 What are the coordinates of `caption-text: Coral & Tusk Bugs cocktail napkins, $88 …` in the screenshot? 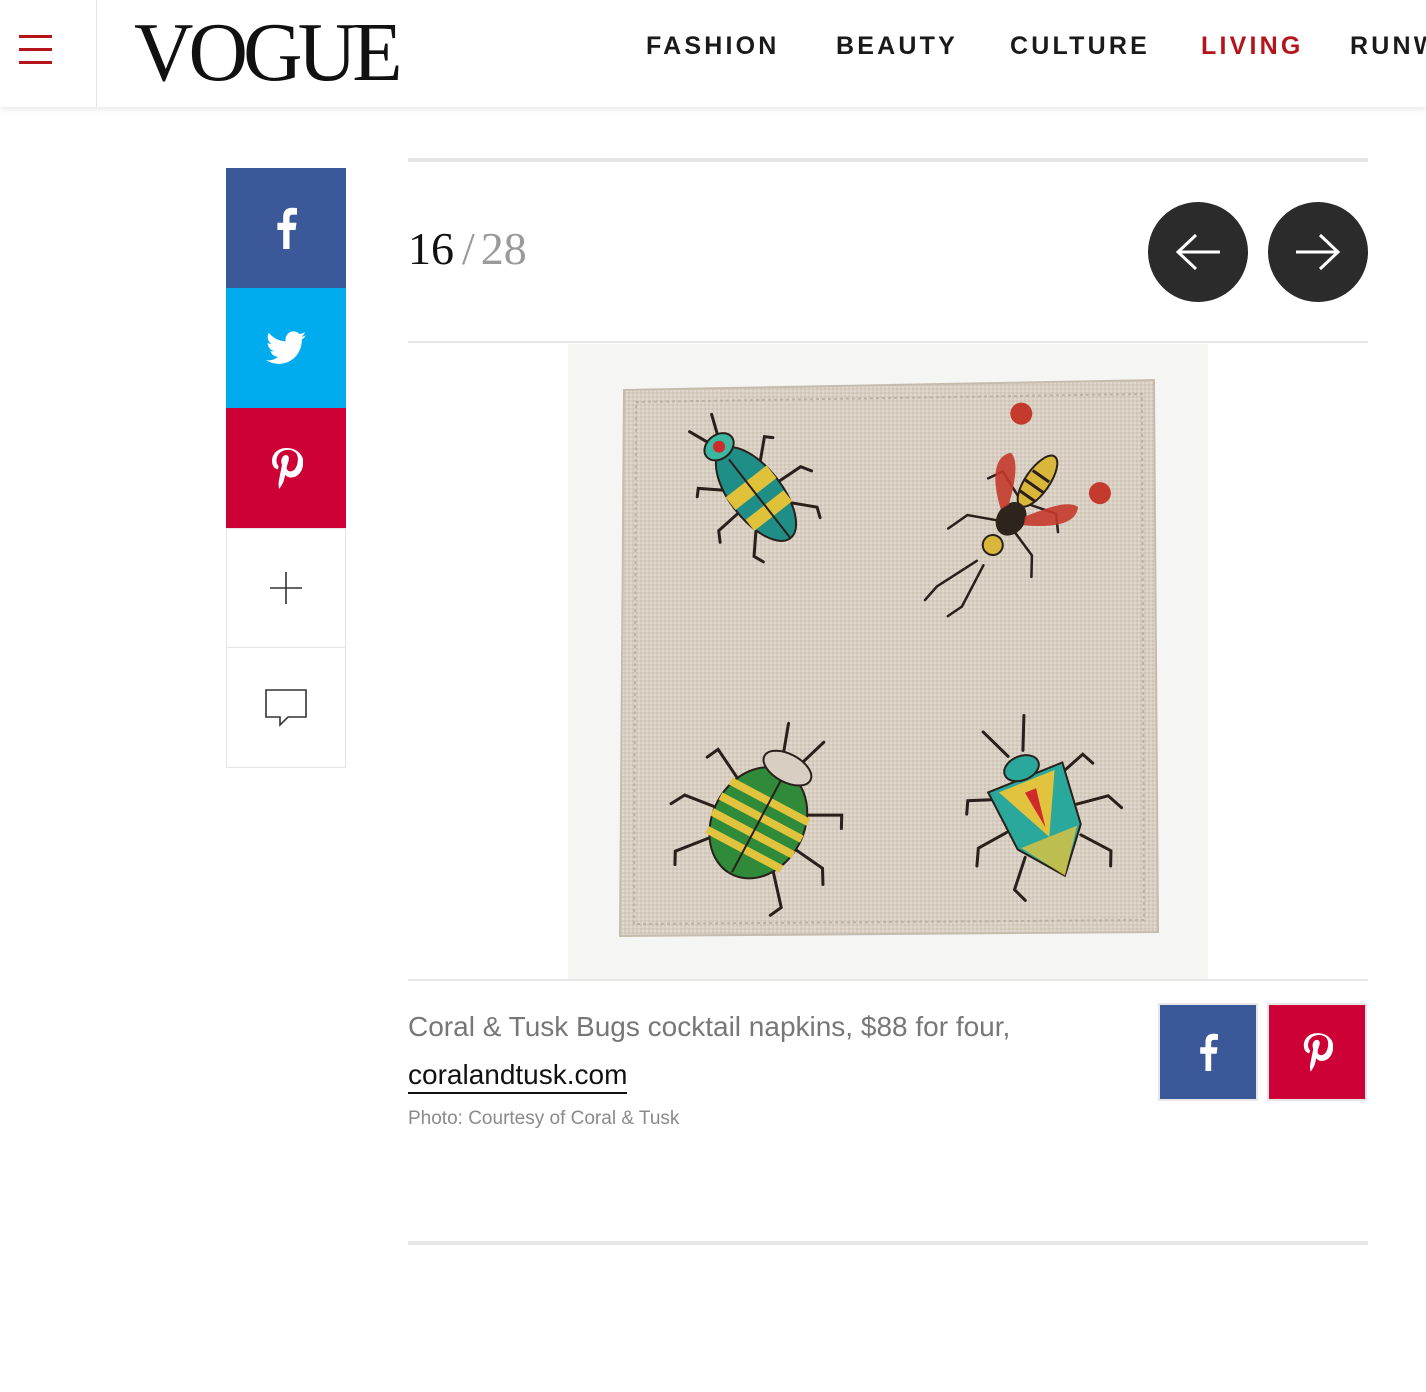 It's located at (709, 1026).